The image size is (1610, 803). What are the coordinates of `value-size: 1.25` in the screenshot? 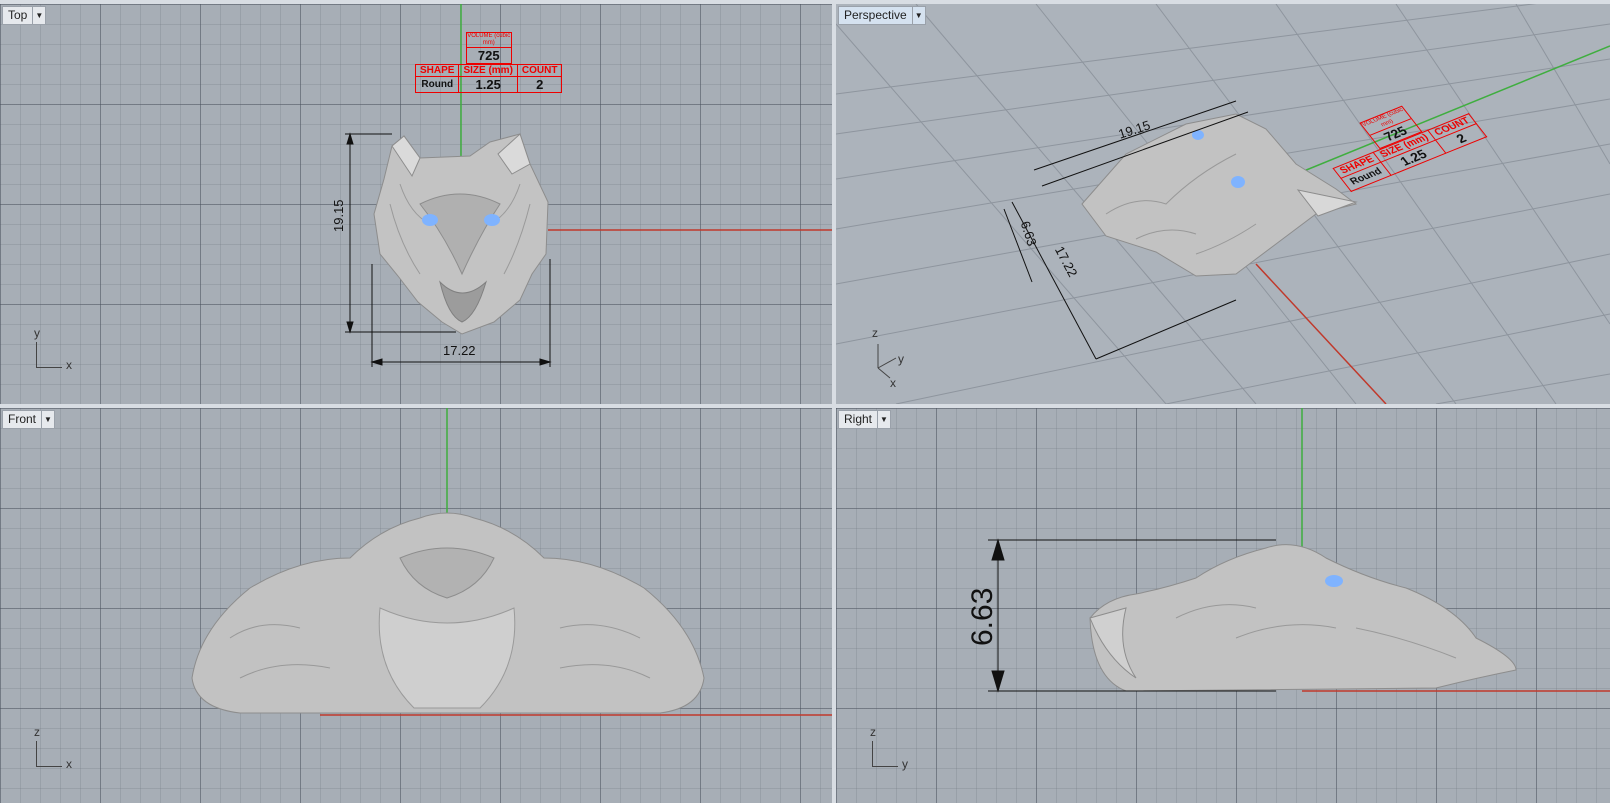 It's located at (488, 84).